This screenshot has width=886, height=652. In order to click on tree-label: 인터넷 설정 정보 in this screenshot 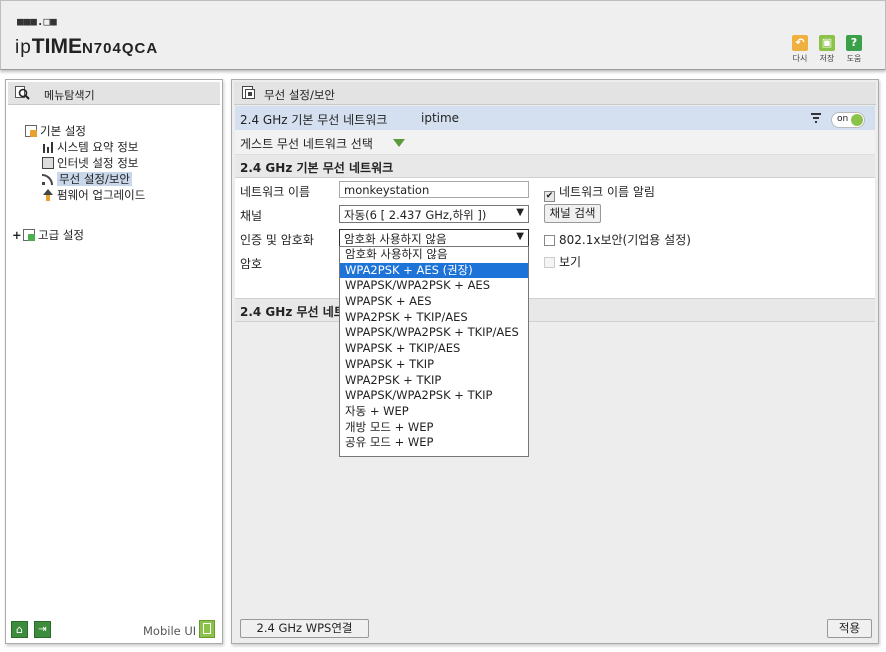, I will do `click(98, 163)`.